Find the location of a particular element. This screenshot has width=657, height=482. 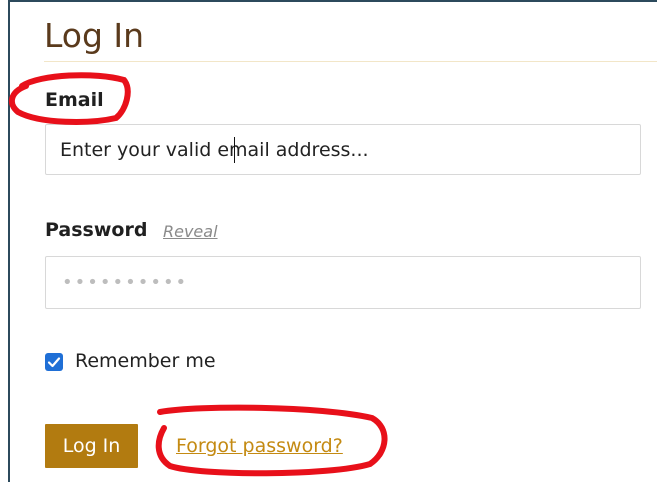

window-border-left is located at coordinates (9, 241).